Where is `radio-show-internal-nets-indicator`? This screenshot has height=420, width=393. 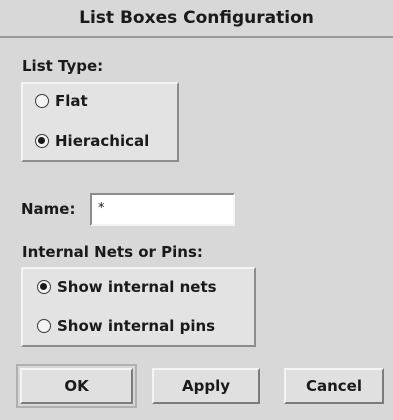 radio-show-internal-nets-indicator is located at coordinates (44, 287).